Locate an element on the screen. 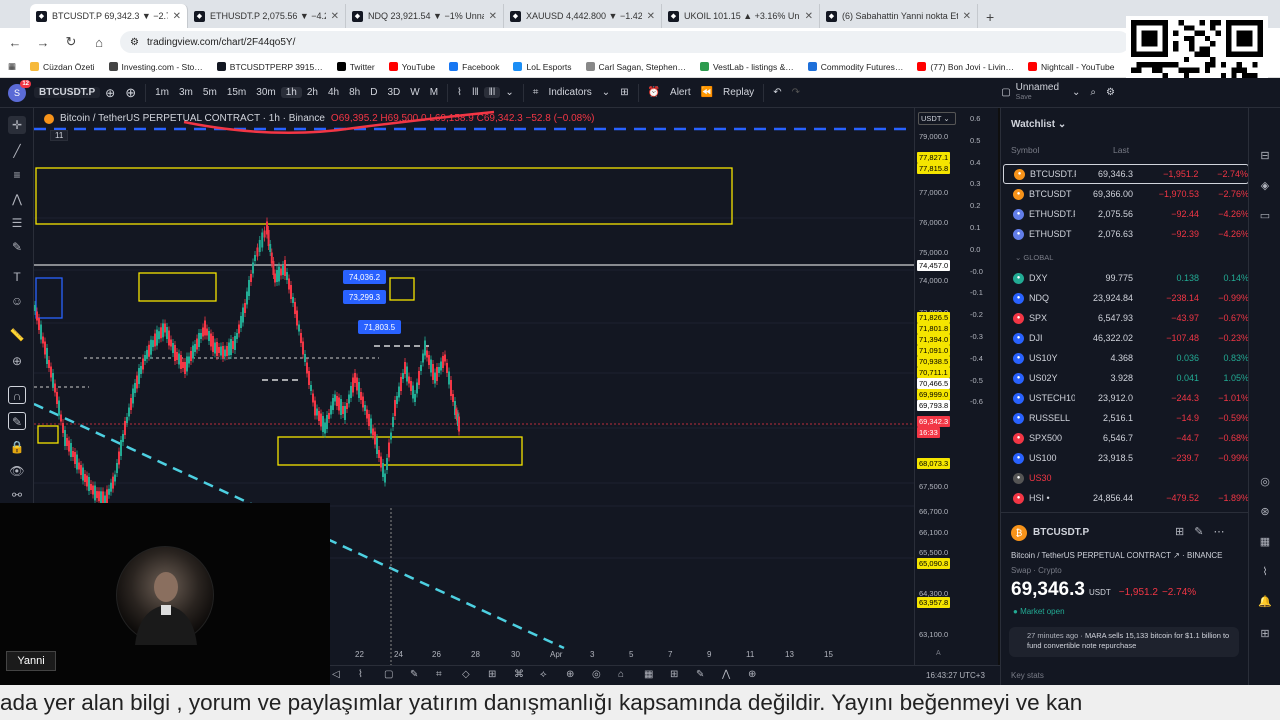 This screenshot has width=1280, height=720. watchlist-row: ● DXY 99.775 0.138 0.14% is located at coordinates (1126, 278).